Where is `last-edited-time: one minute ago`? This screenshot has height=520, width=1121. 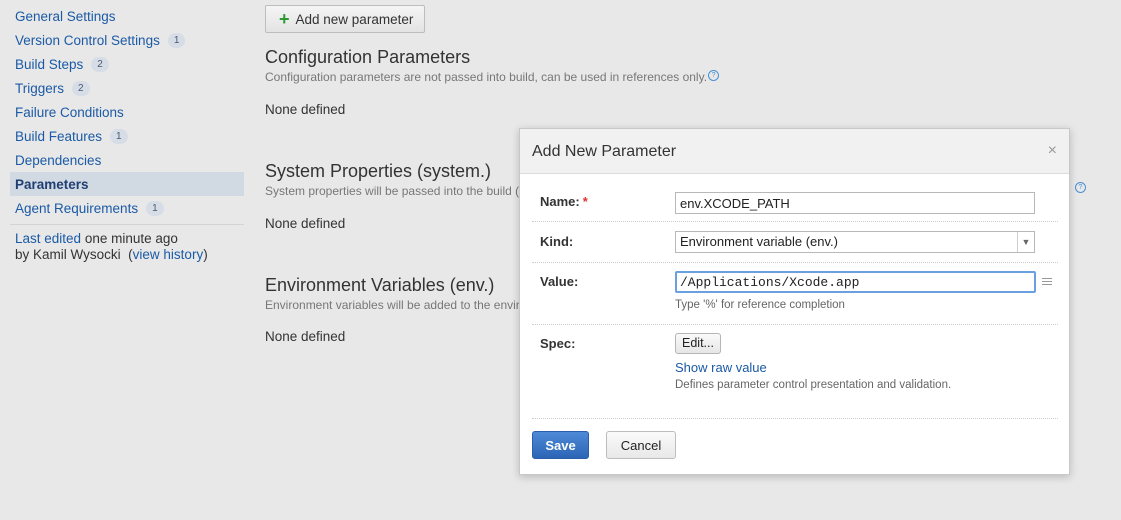 last-edited-time: one minute ago is located at coordinates (131, 238).